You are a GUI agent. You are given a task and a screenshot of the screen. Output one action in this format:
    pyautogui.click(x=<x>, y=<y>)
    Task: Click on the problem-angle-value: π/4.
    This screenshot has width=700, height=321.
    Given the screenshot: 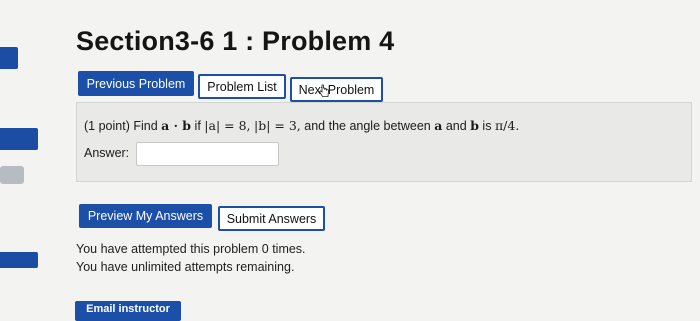 What is the action you would take?
    pyautogui.click(x=507, y=125)
    